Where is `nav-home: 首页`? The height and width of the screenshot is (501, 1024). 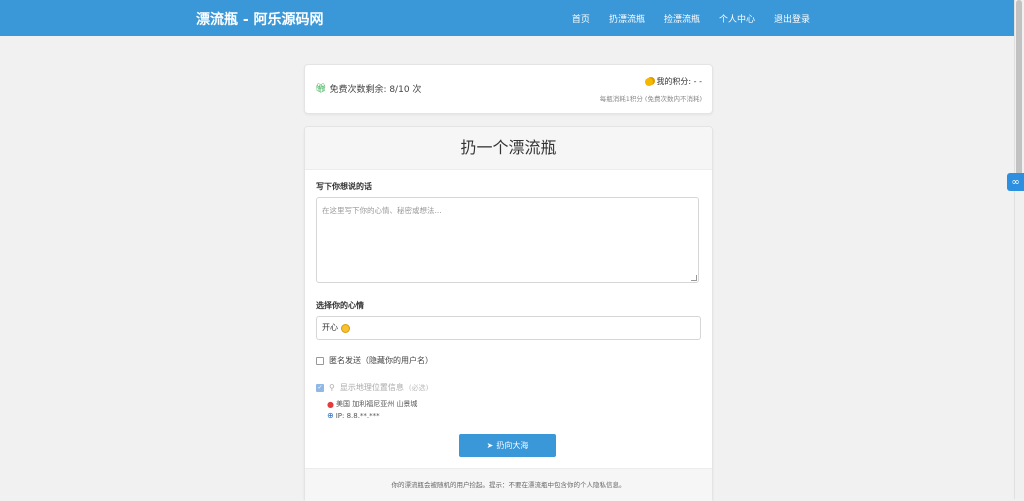 nav-home: 首页 is located at coordinates (581, 18).